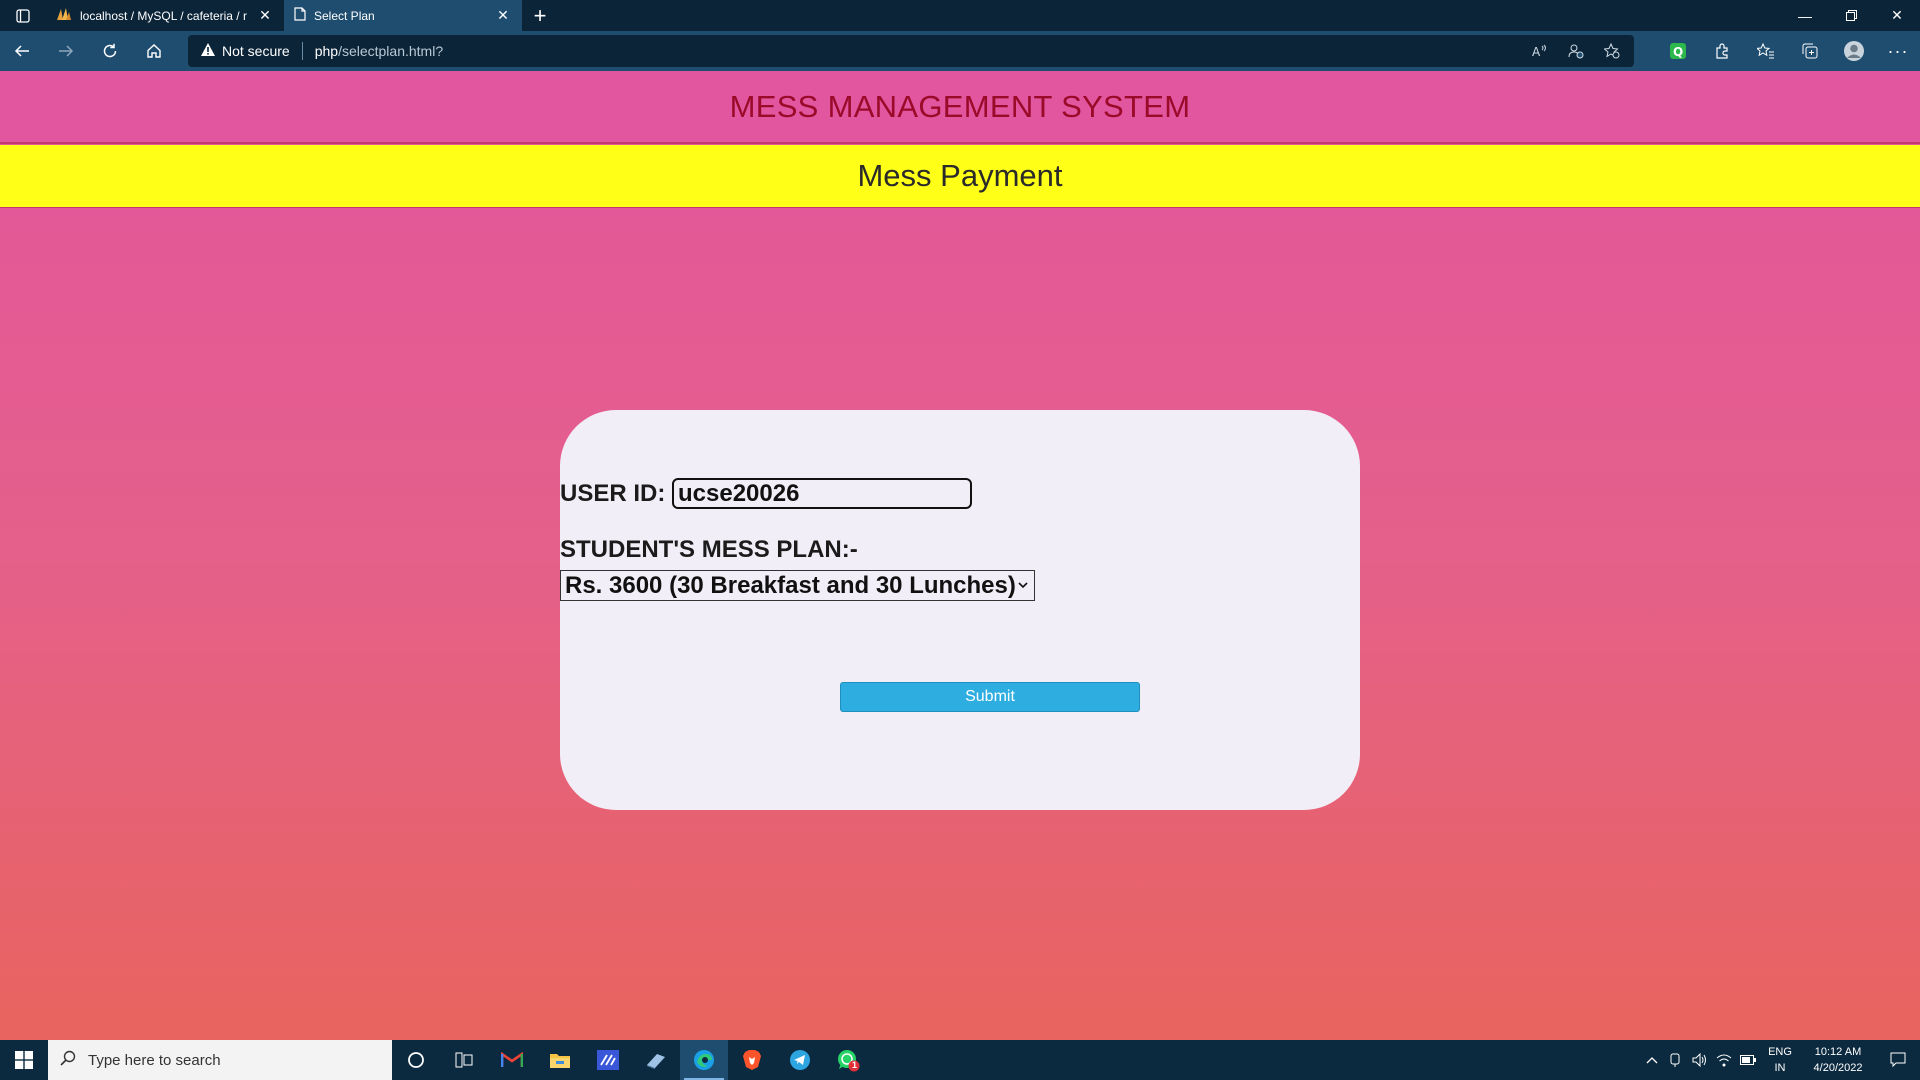 This screenshot has height=1080, width=1920. Describe the element at coordinates (1854, 51) in the screenshot. I see `profile-avatar-icon` at that location.